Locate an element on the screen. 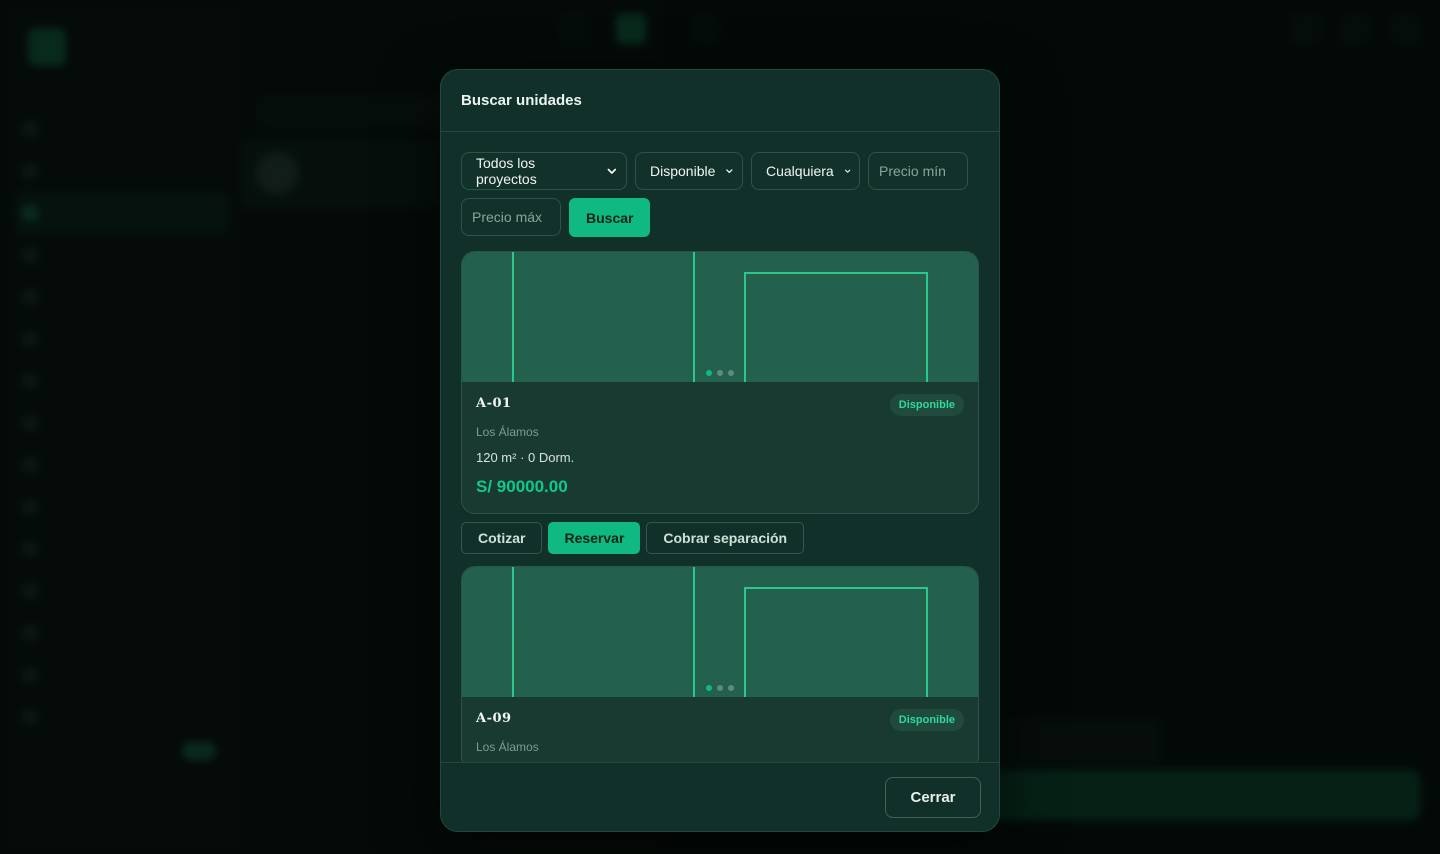 Image resolution: width=1440 pixels, height=854 pixels. close-button: Cerrar is located at coordinates (933, 797).